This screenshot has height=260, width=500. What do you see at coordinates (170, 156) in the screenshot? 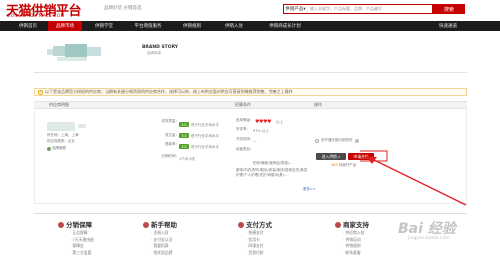
I see `stat-label-duration: 分销时间：` at bounding box center [170, 156].